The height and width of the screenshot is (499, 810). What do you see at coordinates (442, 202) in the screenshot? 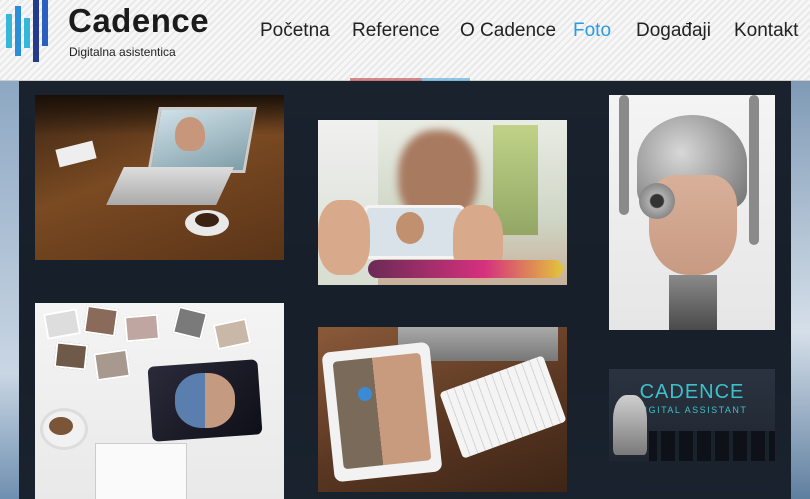
I see `gallery-thumb-phone-video-call` at bounding box center [442, 202].